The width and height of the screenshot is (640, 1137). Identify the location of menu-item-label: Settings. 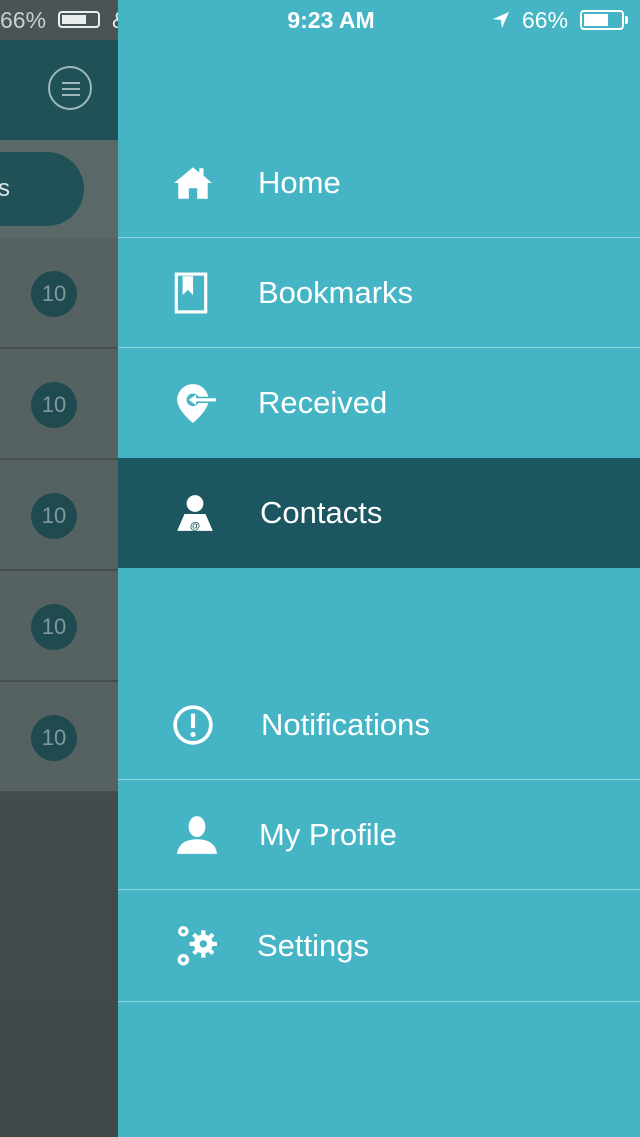
(313, 945).